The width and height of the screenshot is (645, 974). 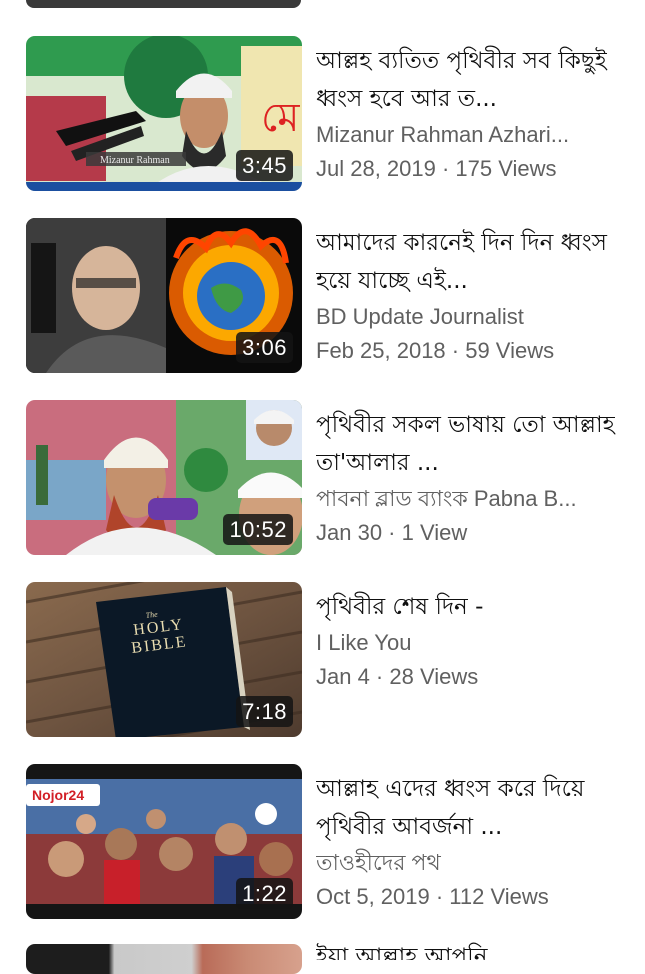 What do you see at coordinates (258, 529) in the screenshot?
I see `video-duration: 10:52` at bounding box center [258, 529].